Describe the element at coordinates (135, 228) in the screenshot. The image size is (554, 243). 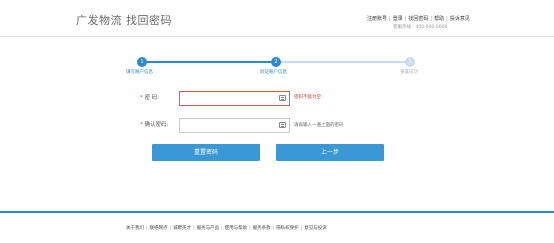
I see `footer-link-about: 关于我们` at that location.